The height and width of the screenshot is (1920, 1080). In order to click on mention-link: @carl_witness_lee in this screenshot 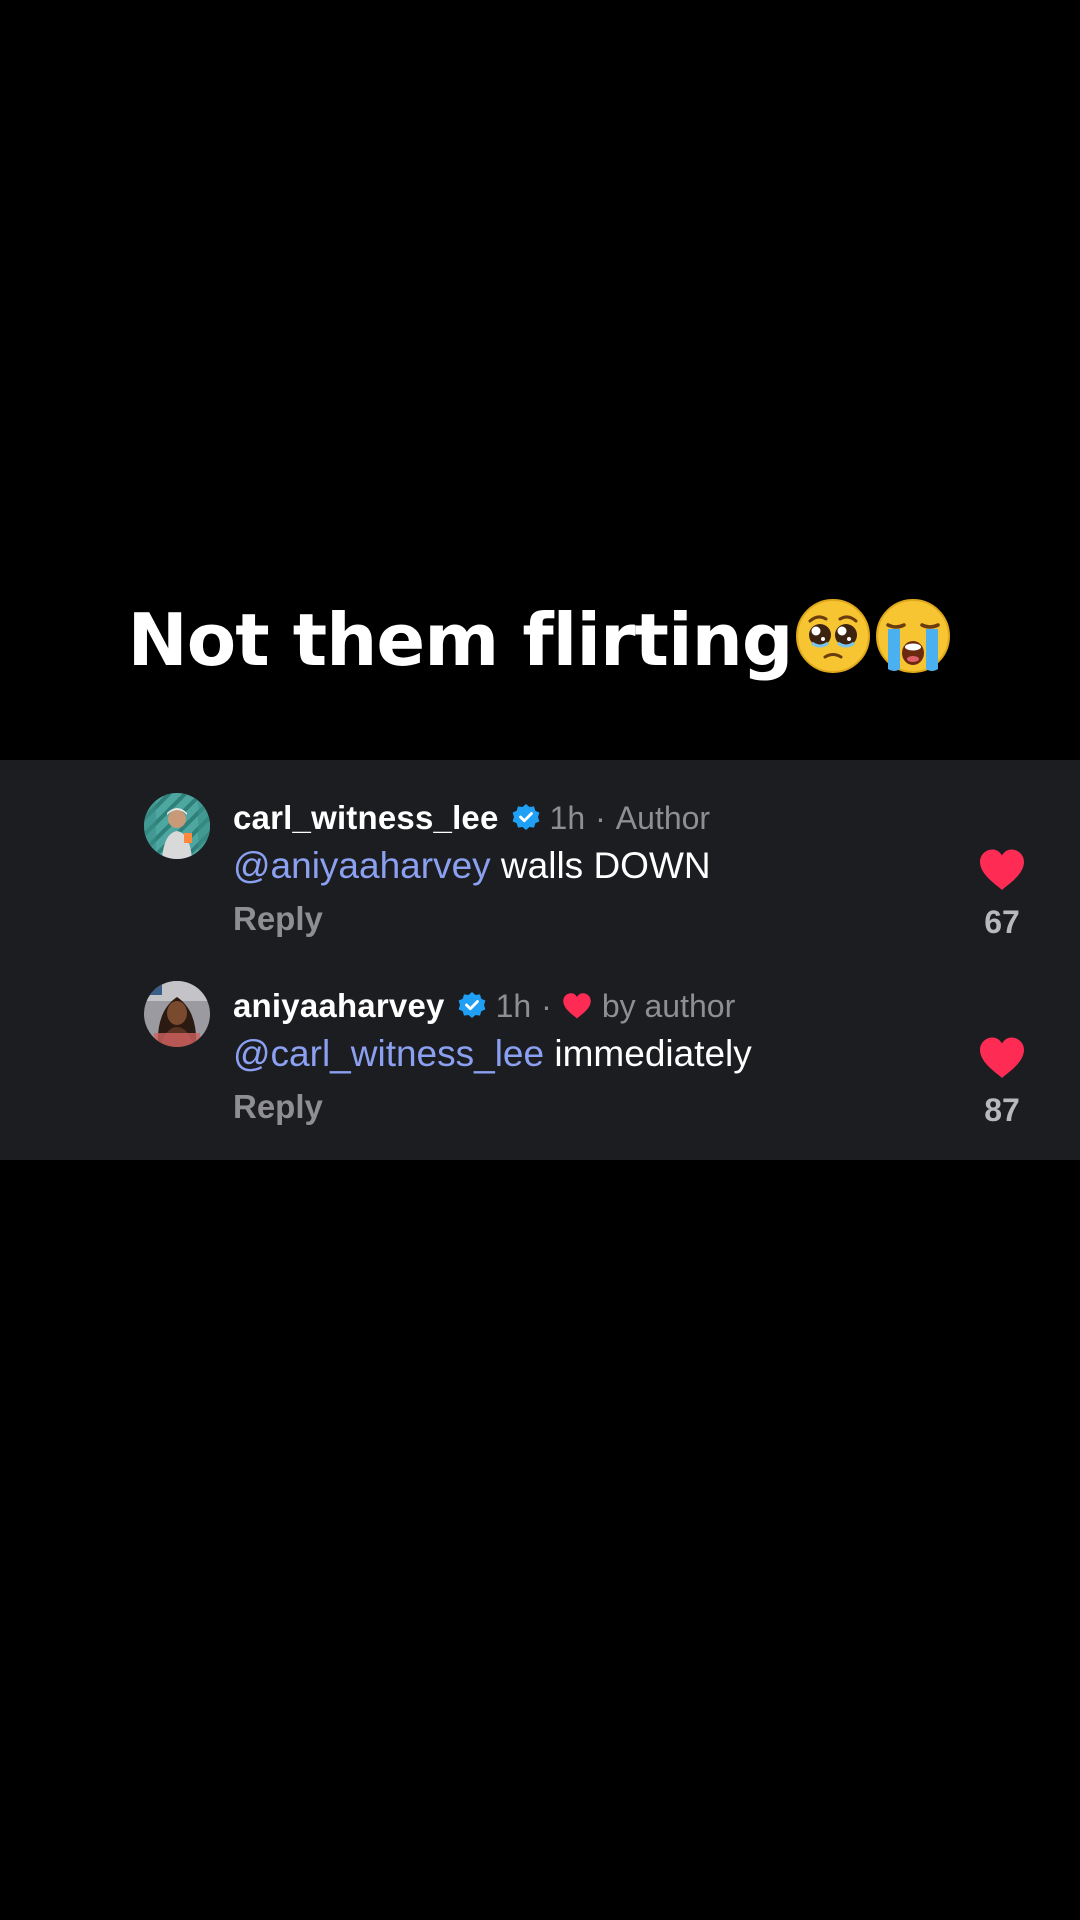, I will do `click(388, 1053)`.